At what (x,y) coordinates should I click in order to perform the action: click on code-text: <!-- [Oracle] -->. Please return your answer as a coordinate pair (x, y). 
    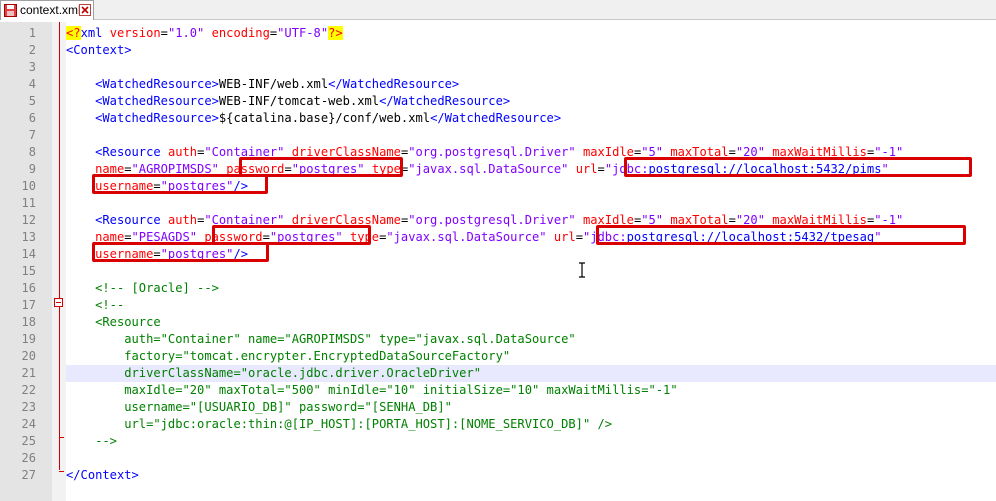
    Looking at the image, I should click on (142, 288).